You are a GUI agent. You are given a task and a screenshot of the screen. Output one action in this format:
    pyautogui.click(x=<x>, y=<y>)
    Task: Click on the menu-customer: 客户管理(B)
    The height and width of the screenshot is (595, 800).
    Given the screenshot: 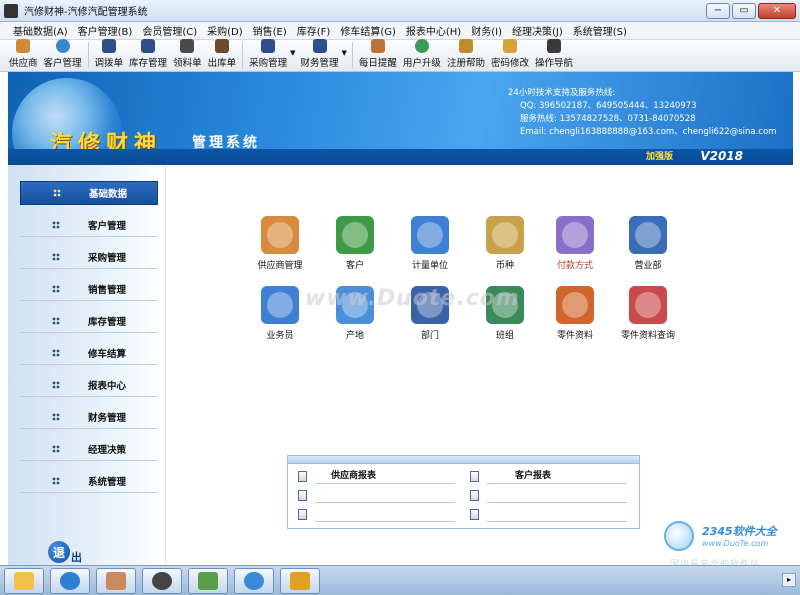 What is the action you would take?
    pyautogui.click(x=105, y=30)
    